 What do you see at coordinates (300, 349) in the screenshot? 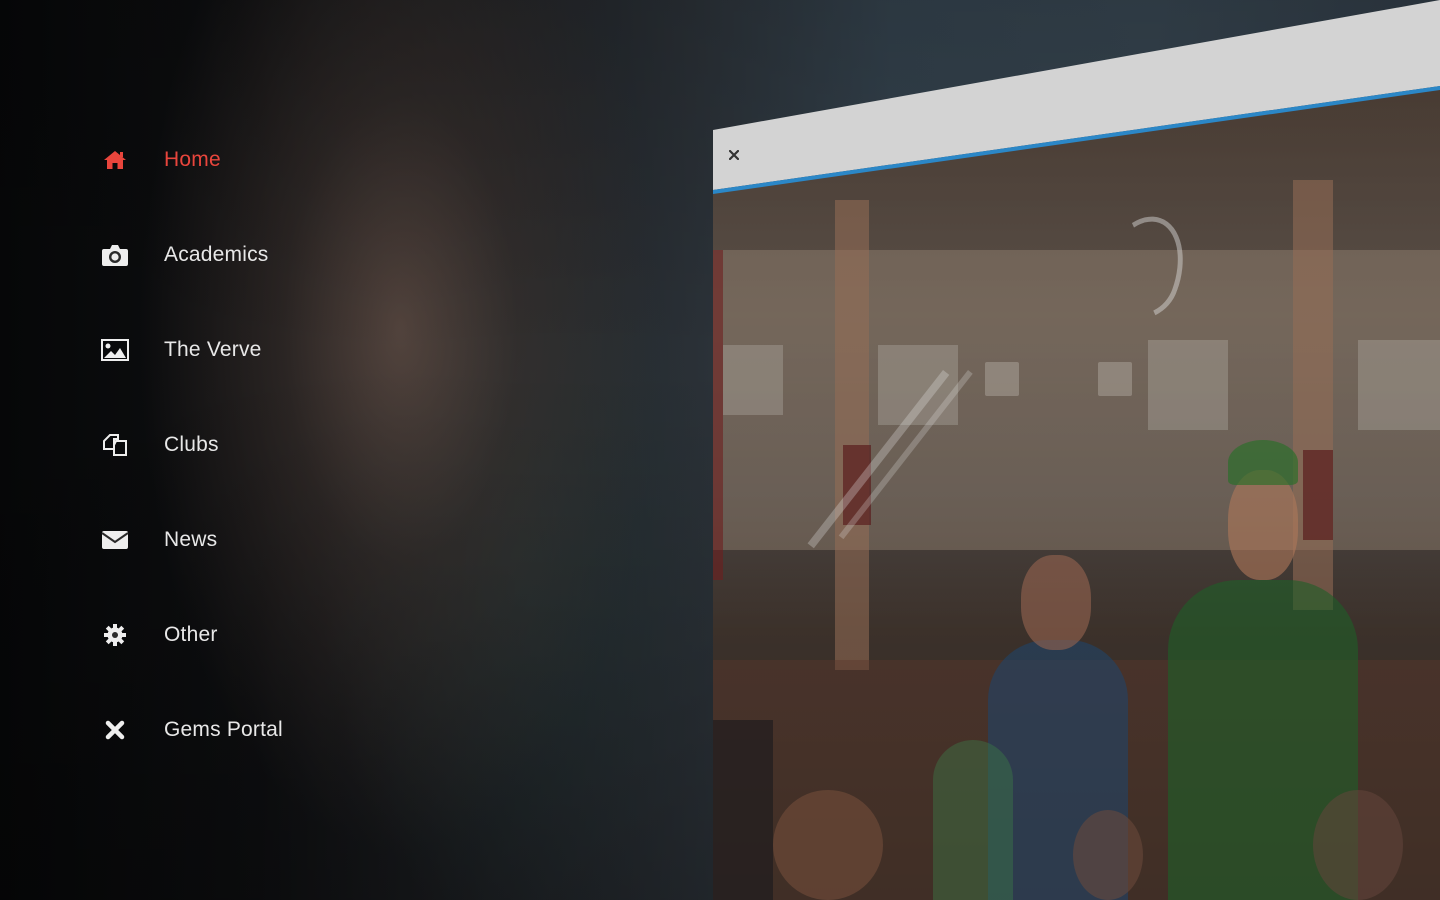
I see `menu-item-the-verve: The Verve` at bounding box center [300, 349].